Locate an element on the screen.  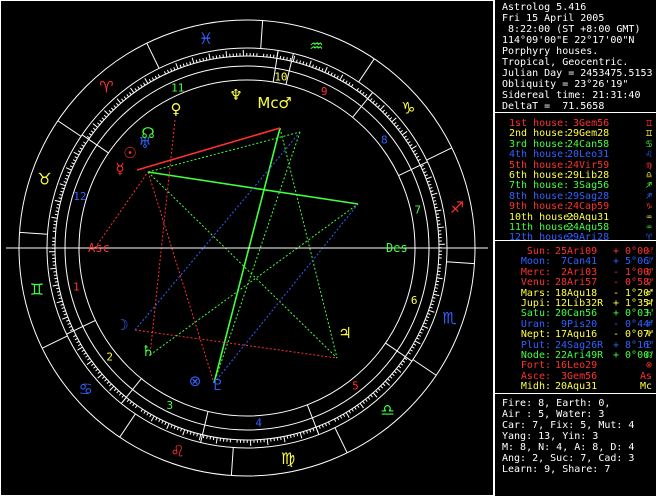
planet-row: Node: 22Ari49R + 0°00' is located at coordinates (581, 355).